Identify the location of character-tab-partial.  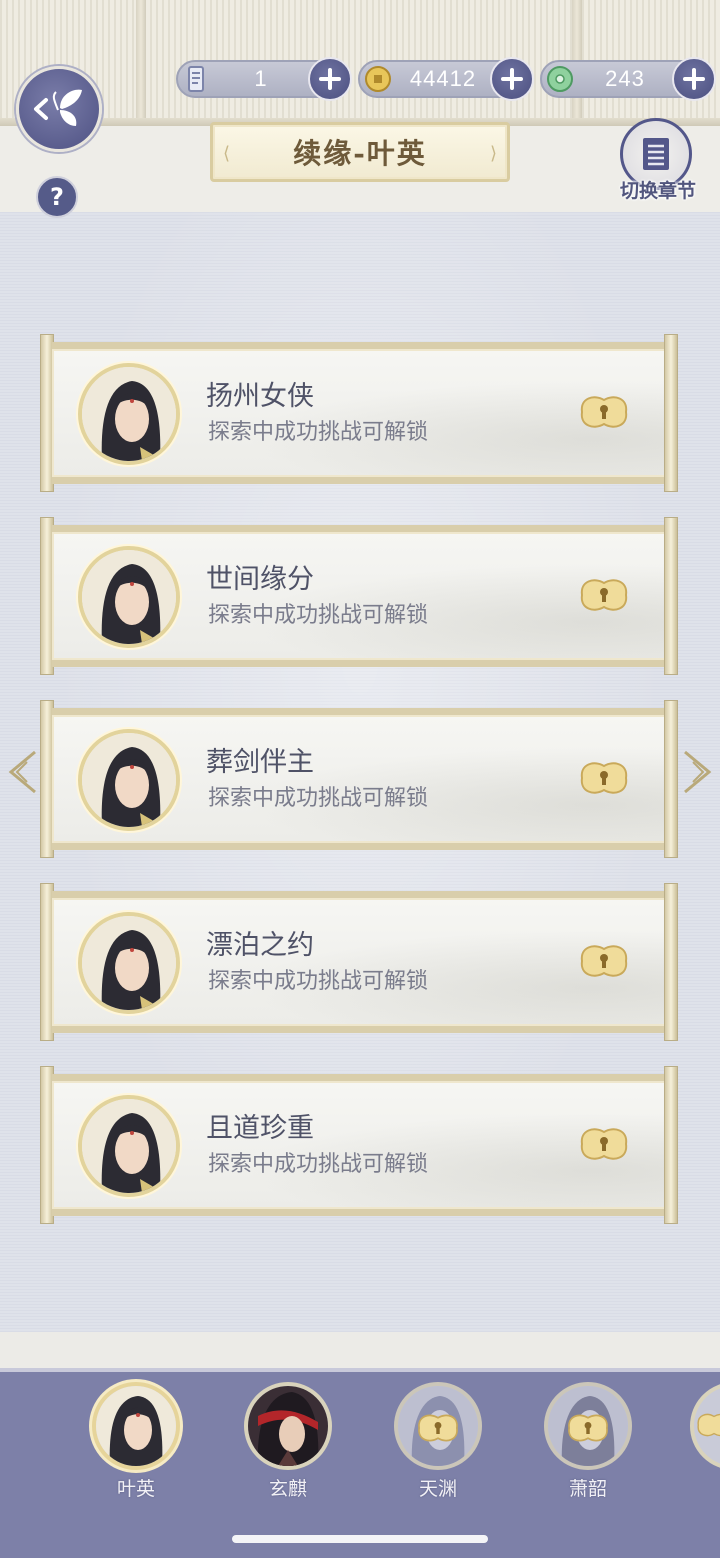
(704, 1427).